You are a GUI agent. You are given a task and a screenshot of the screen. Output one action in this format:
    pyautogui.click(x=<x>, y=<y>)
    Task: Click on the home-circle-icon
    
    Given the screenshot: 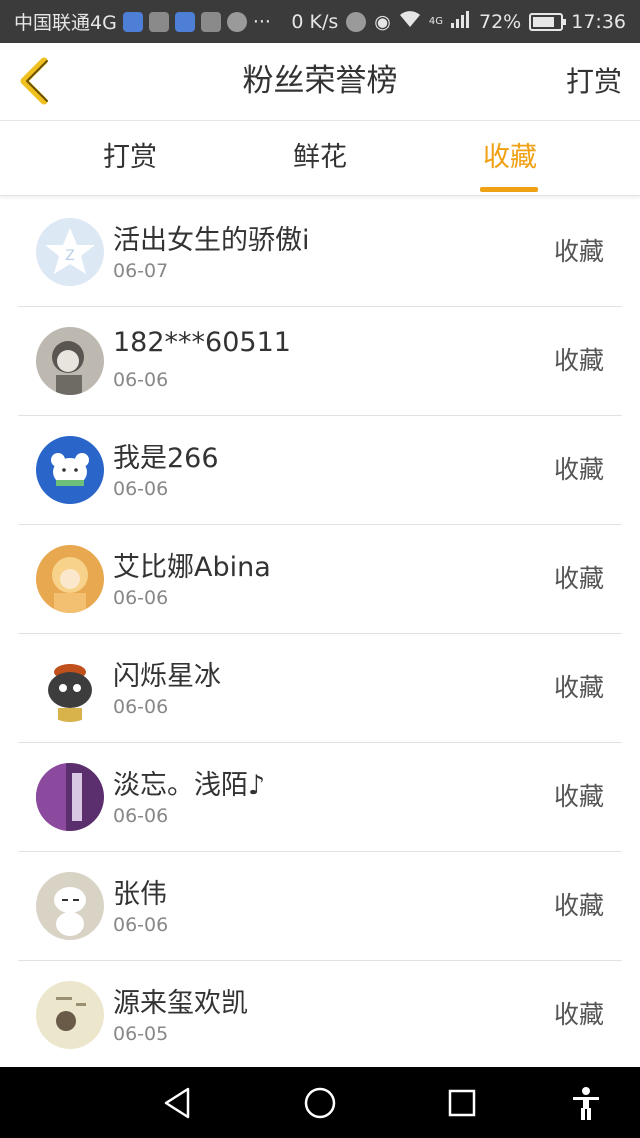 What is the action you would take?
    pyautogui.click(x=320, y=1103)
    